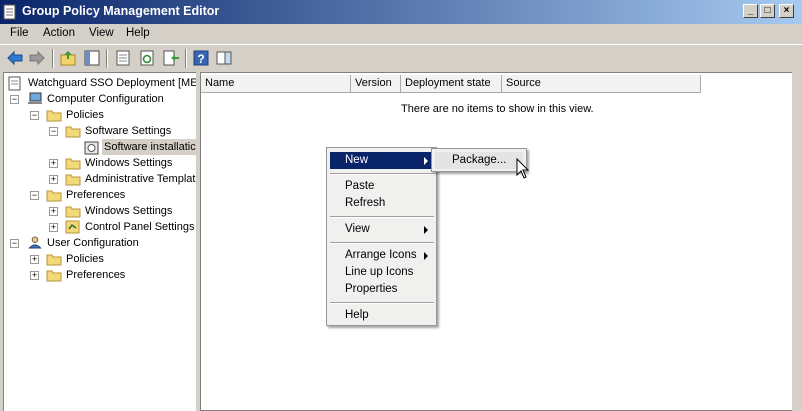  What do you see at coordinates (140, 179) in the screenshot?
I see `tree-administrative-templates-label: Administrative Templat` at bounding box center [140, 179].